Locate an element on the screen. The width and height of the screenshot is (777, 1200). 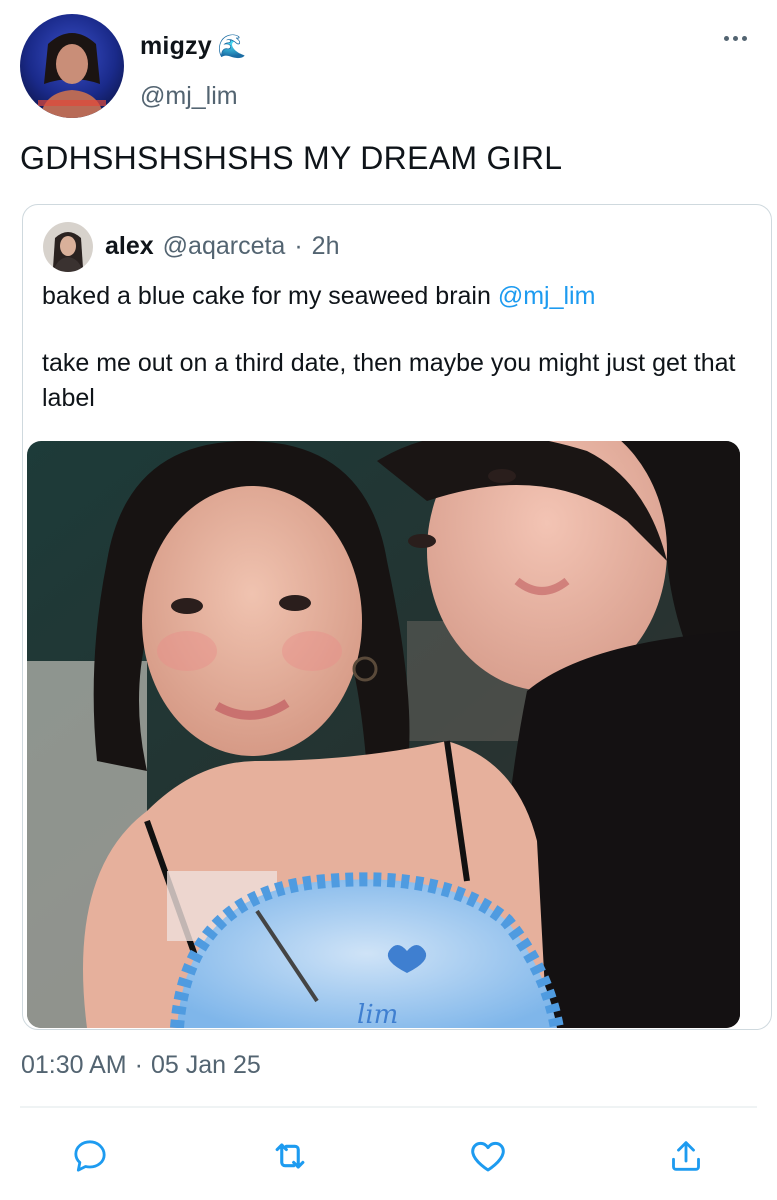
reply-button is located at coordinates (90, 1156).